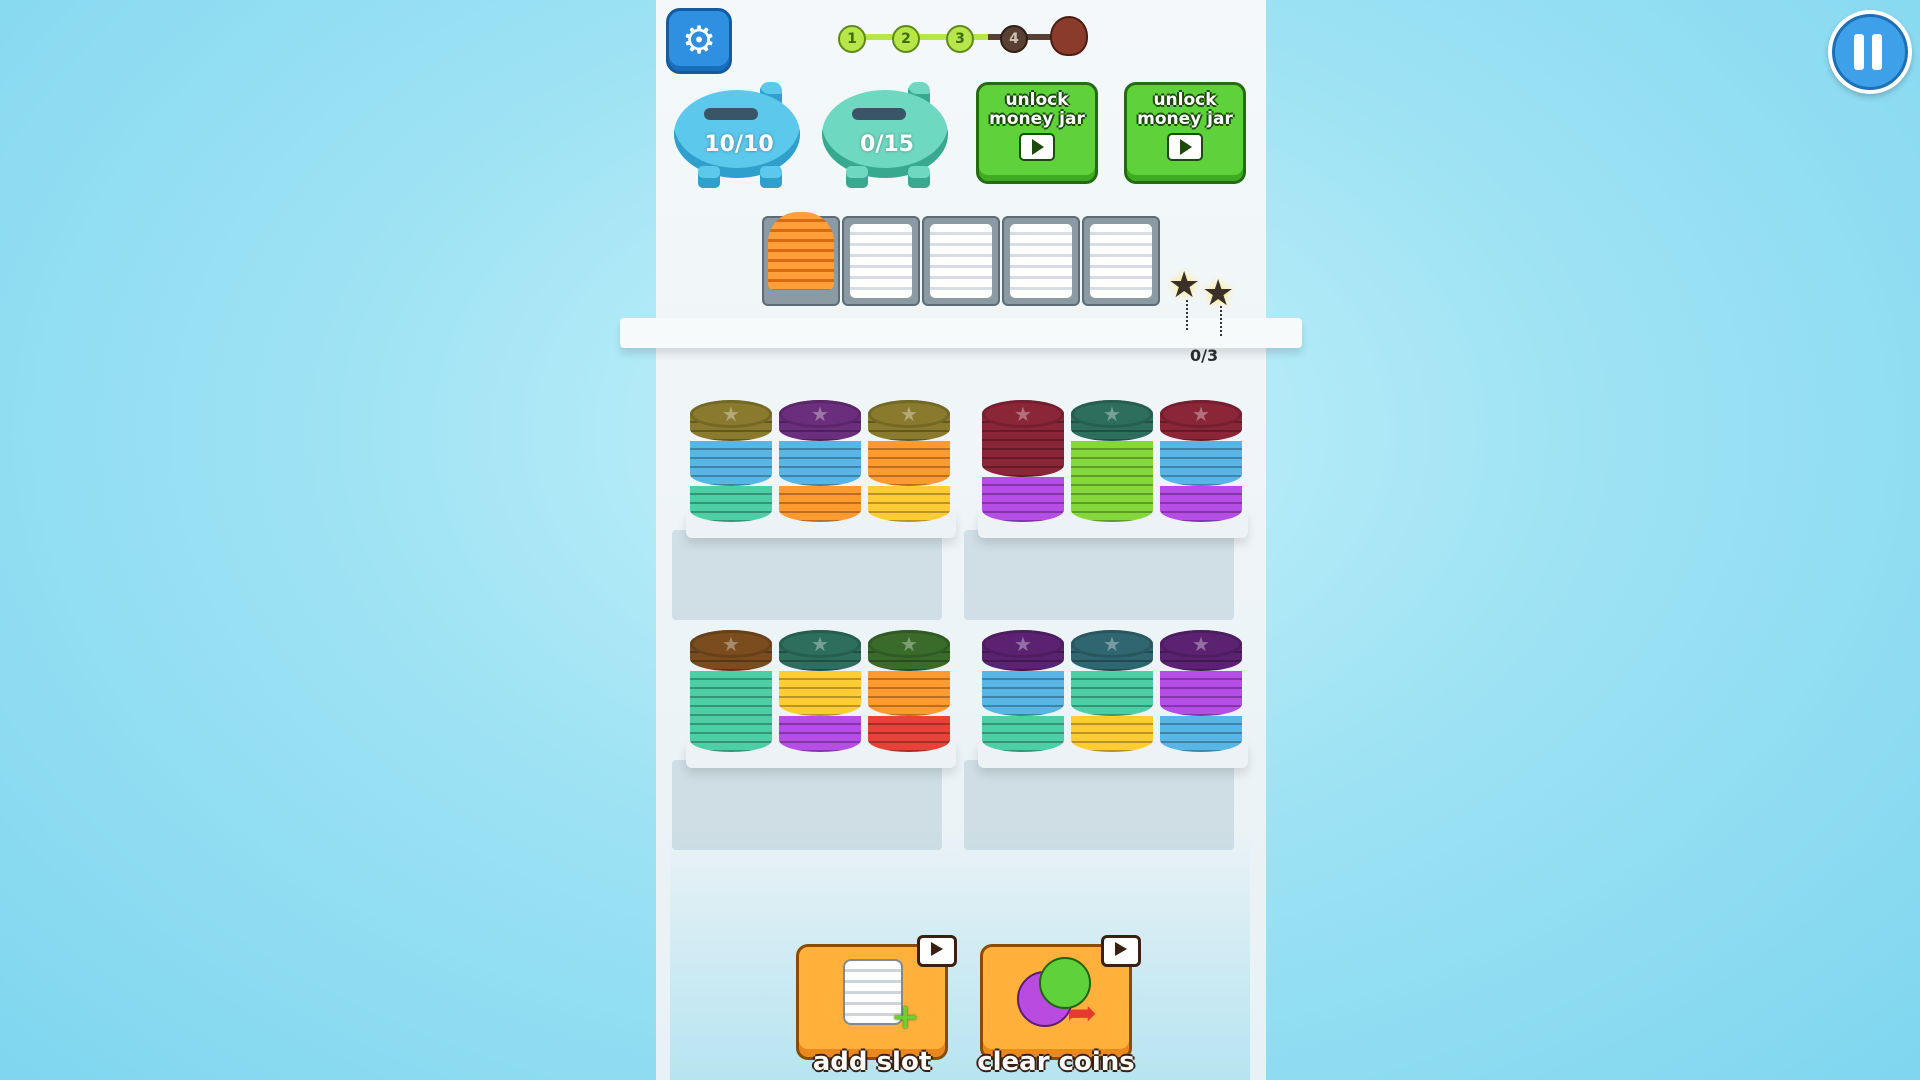 Image resolution: width=1920 pixels, height=1080 pixels. Describe the element at coordinates (1204, 355) in the screenshot. I see `star-counter: 0/3` at that location.